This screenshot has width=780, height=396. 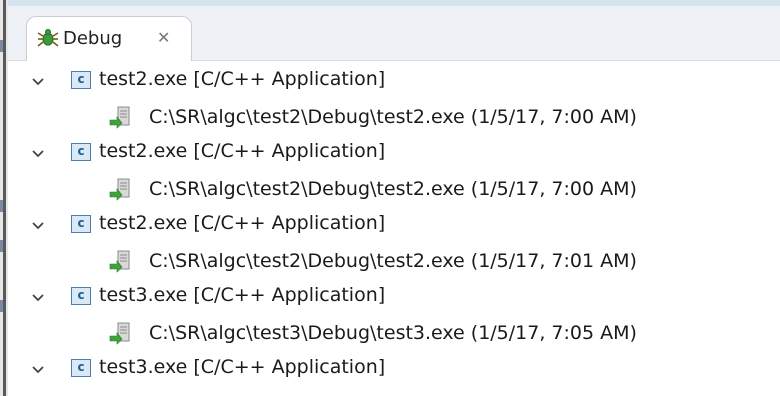 What do you see at coordinates (48, 38) in the screenshot?
I see `bug-icon` at bounding box center [48, 38].